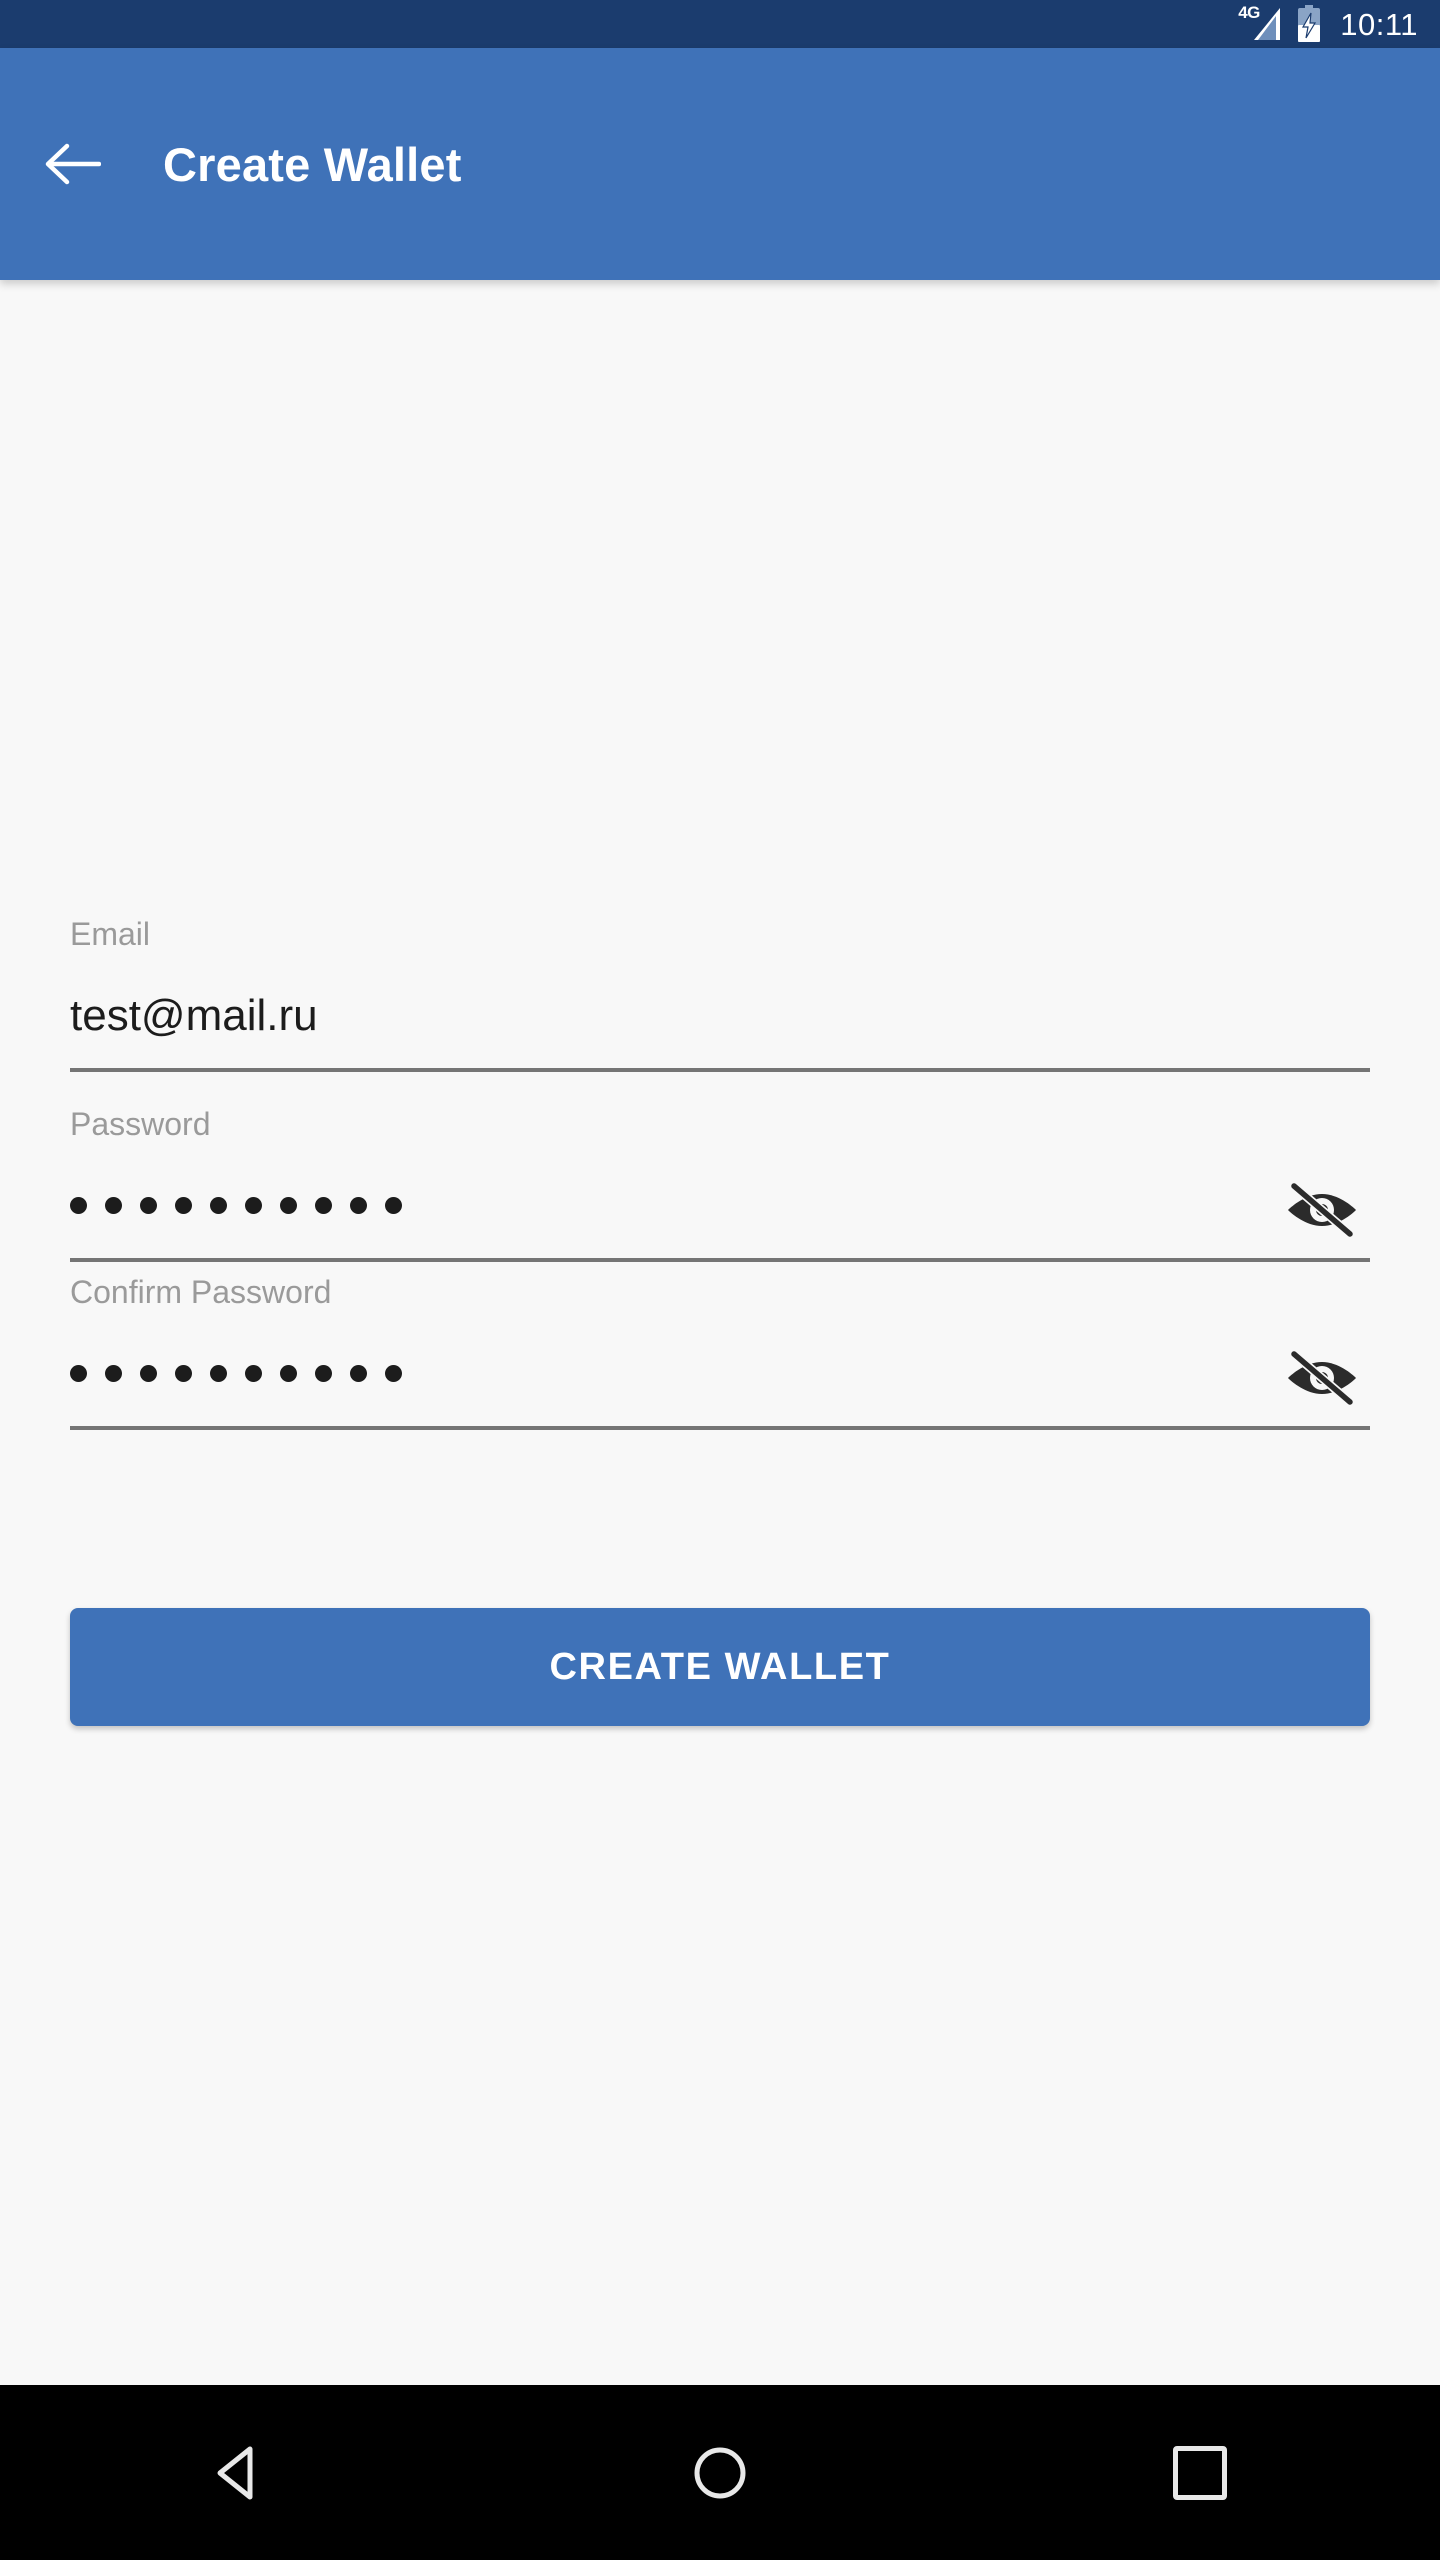 Image resolution: width=1440 pixels, height=2560 pixels. I want to click on status-bar: 4G 10:11, so click(720, 24).